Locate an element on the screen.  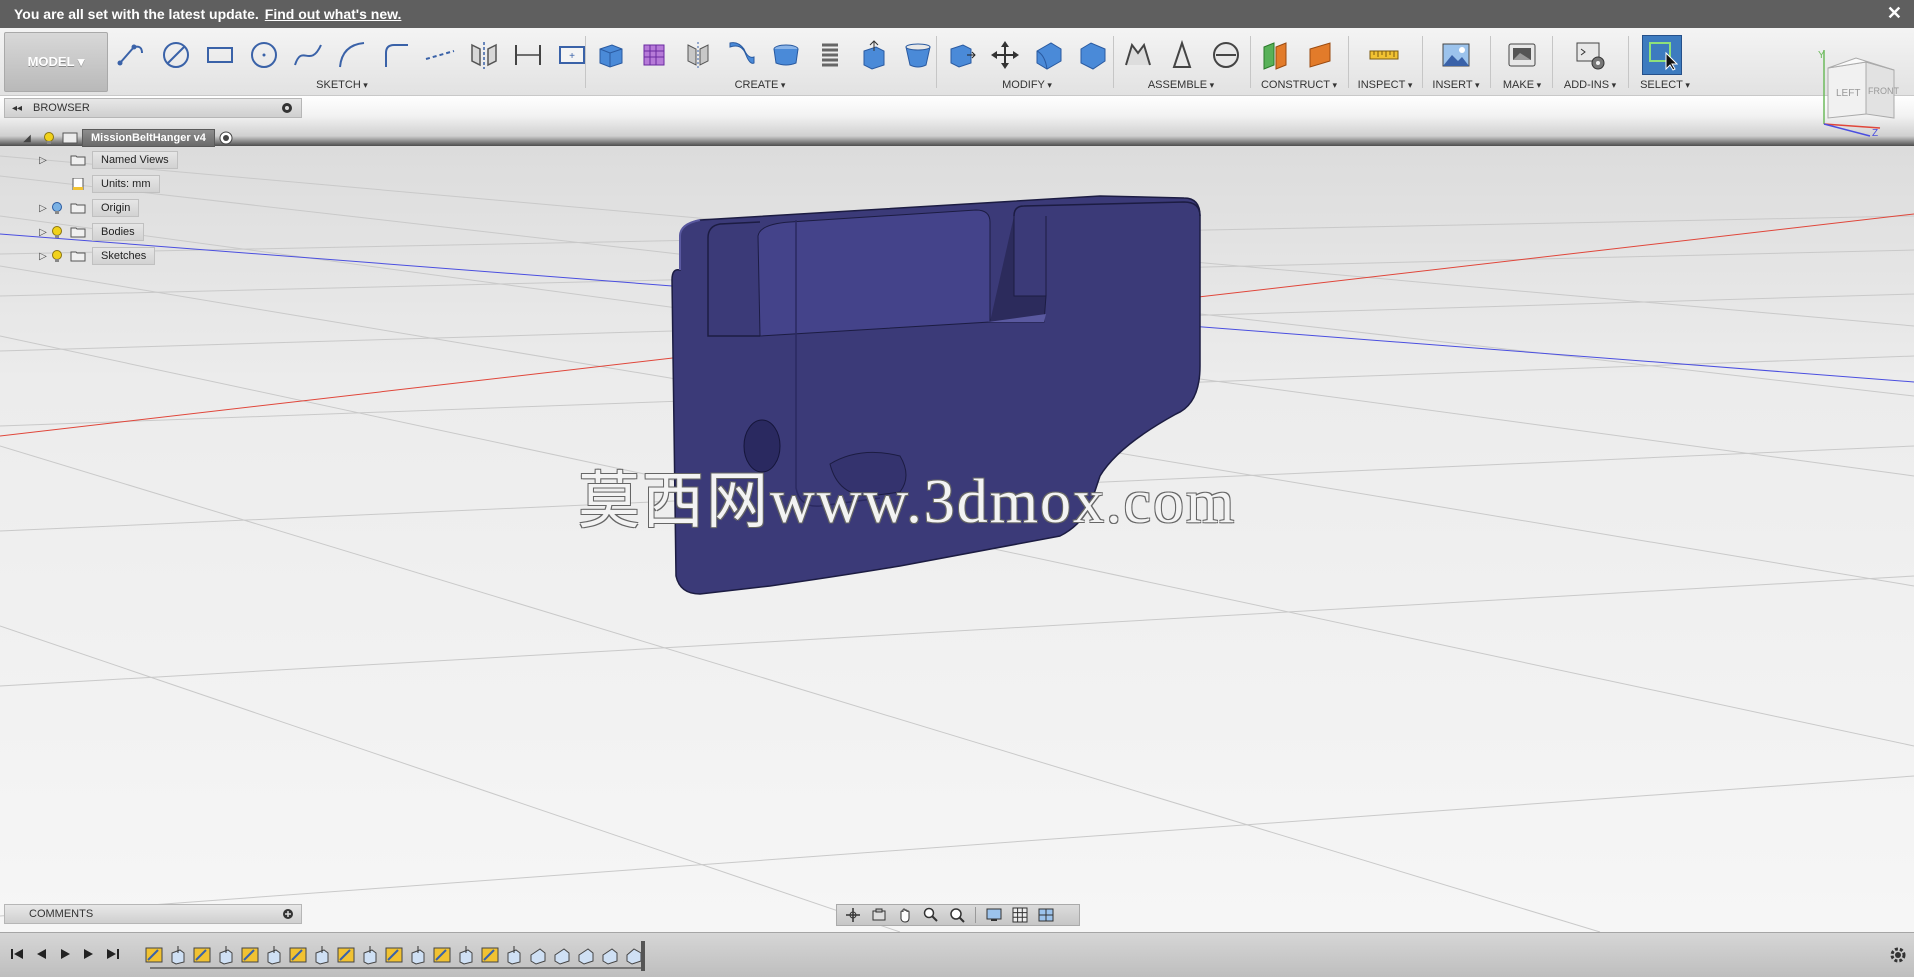
orbit-icon is located at coordinates (853, 915).